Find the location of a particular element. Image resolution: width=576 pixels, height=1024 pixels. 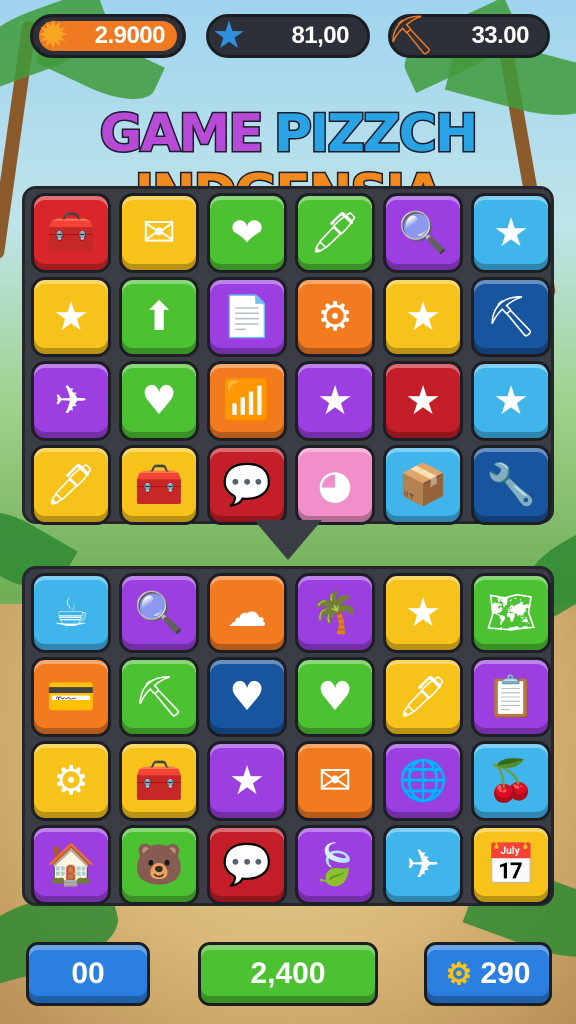

wrench-tile: 🔧 is located at coordinates (511, 485).